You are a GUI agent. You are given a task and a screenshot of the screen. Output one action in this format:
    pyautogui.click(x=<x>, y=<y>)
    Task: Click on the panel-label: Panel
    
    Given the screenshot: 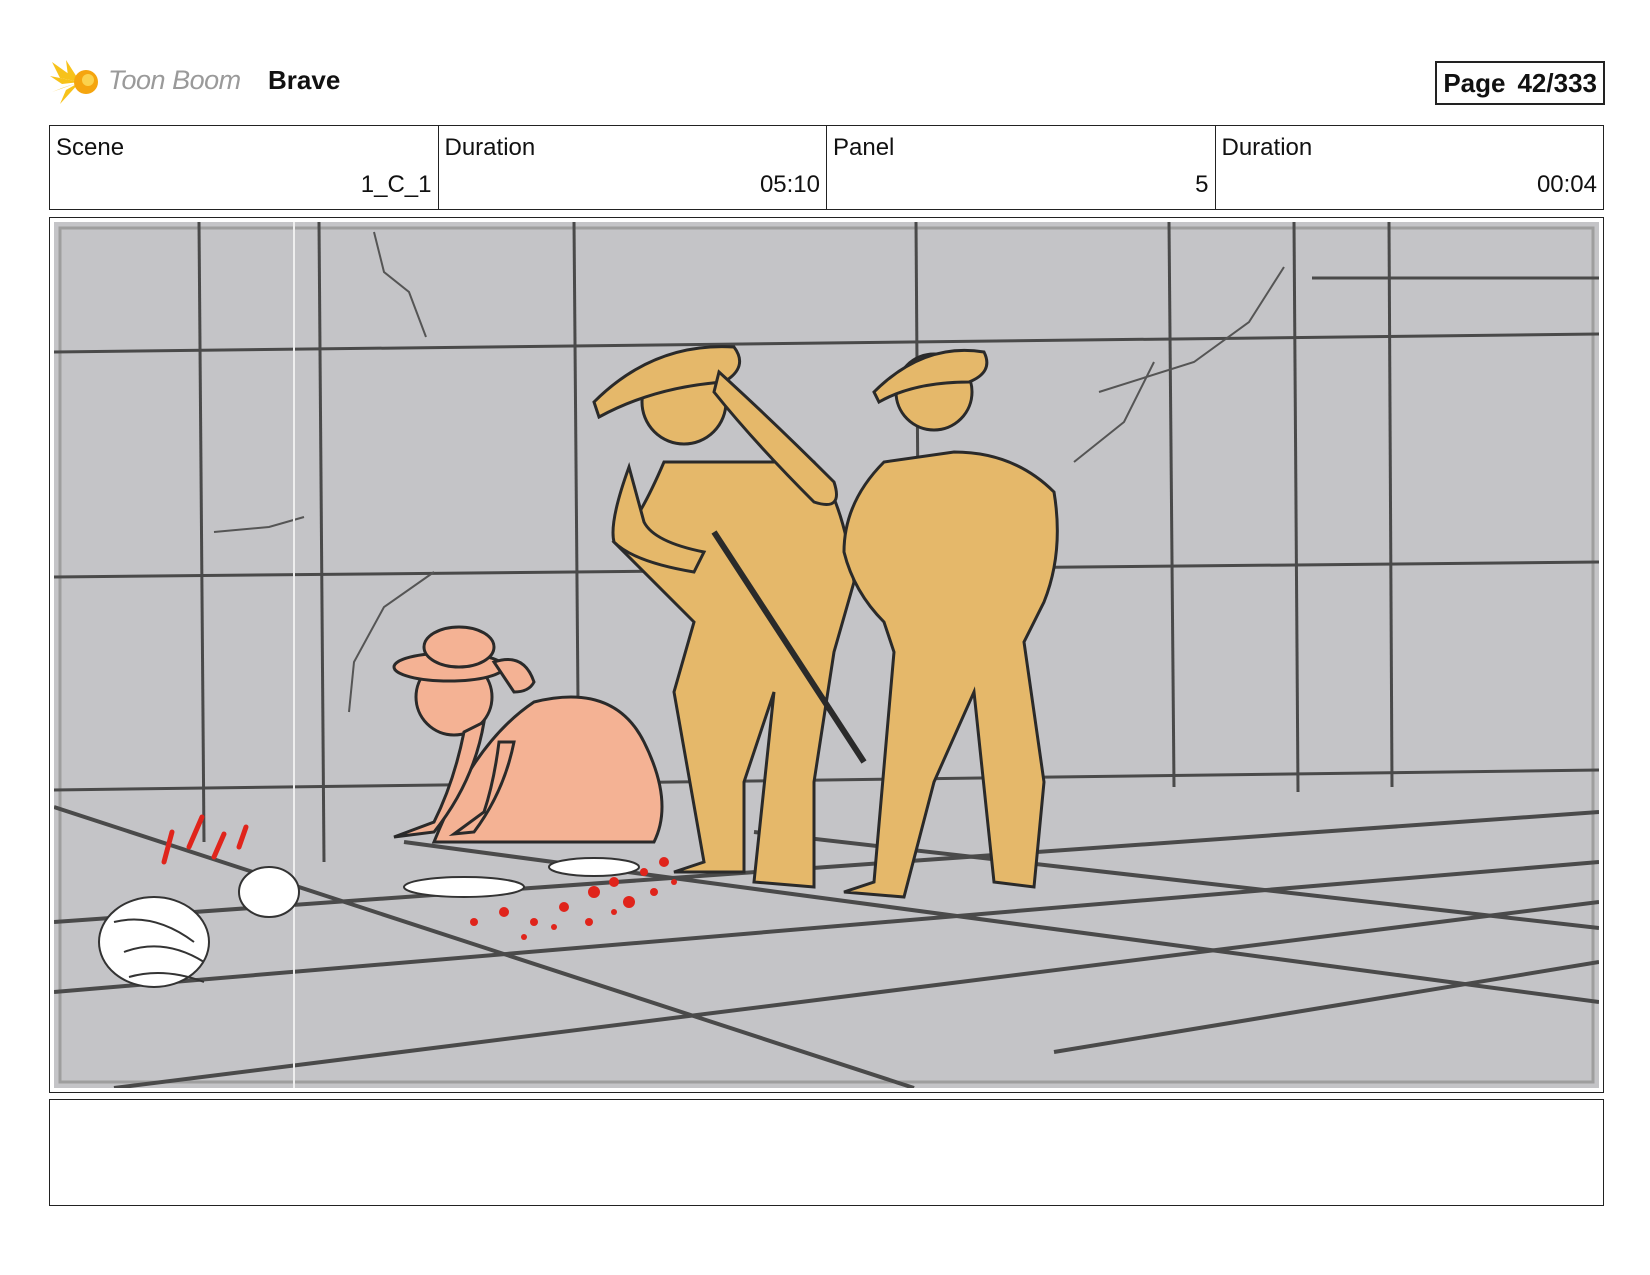 What is the action you would take?
    pyautogui.click(x=864, y=147)
    